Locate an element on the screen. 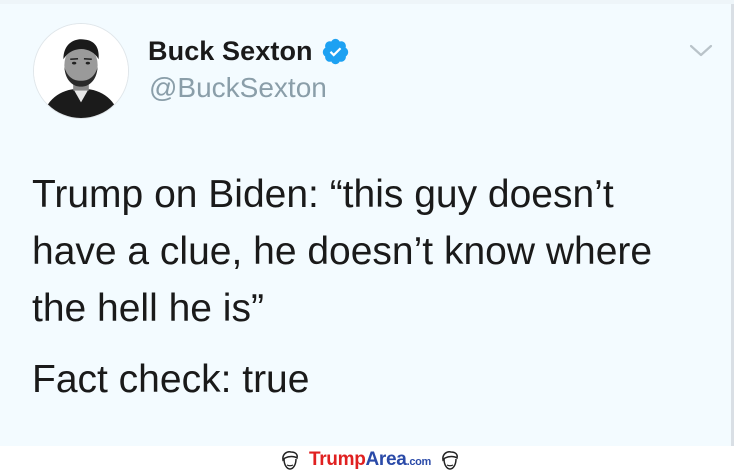 The height and width of the screenshot is (476, 740). watermark-brand-part1: Trump is located at coordinates (337, 459).